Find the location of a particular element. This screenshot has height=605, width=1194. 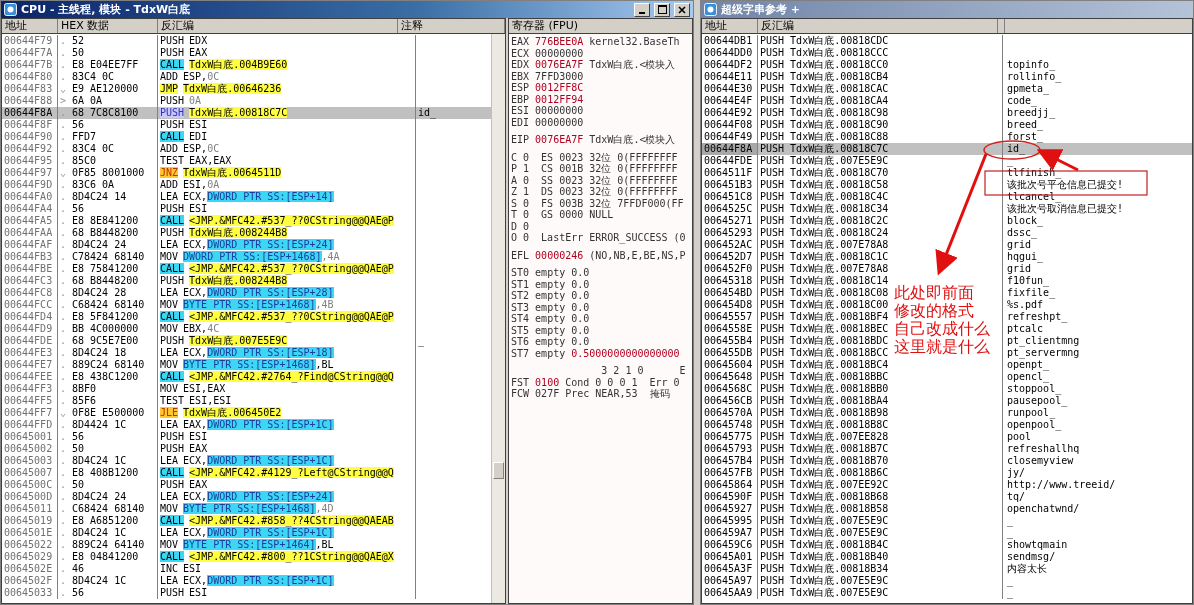

string-cell-text: breed_ is located at coordinates (1025, 125).